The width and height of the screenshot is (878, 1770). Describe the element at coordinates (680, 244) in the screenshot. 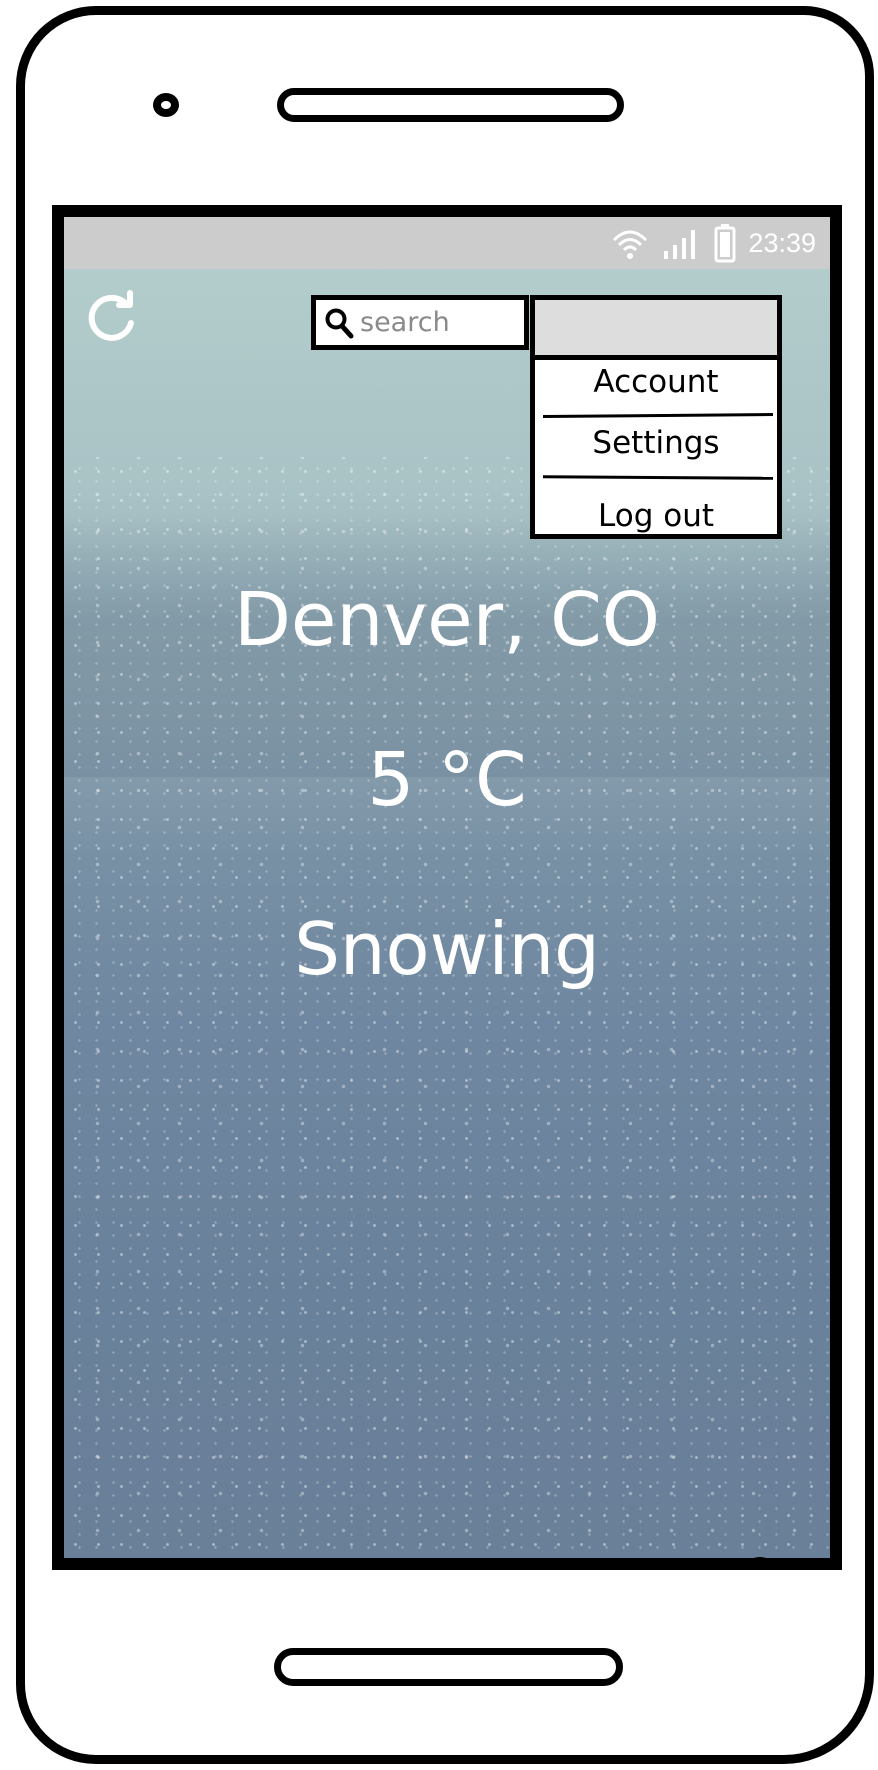

I see `signal-icon` at that location.